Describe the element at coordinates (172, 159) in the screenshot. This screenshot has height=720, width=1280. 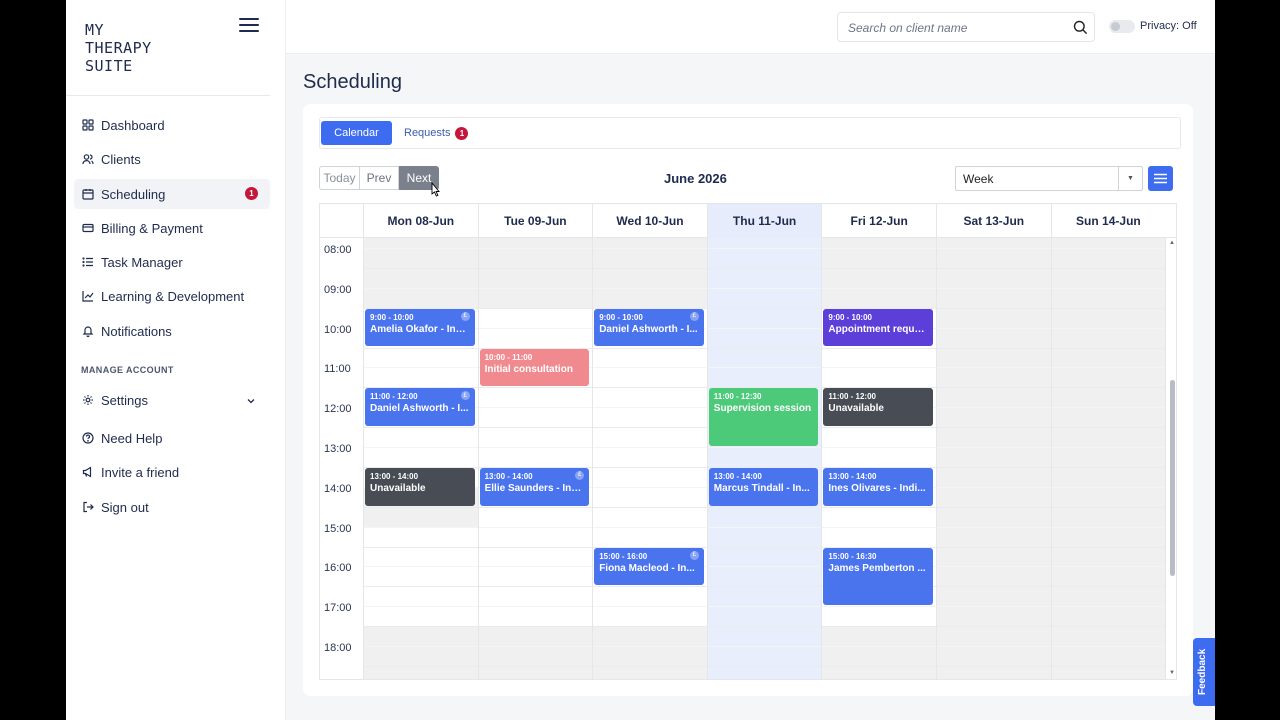
I see `sidebar-item-clients: Clients` at that location.